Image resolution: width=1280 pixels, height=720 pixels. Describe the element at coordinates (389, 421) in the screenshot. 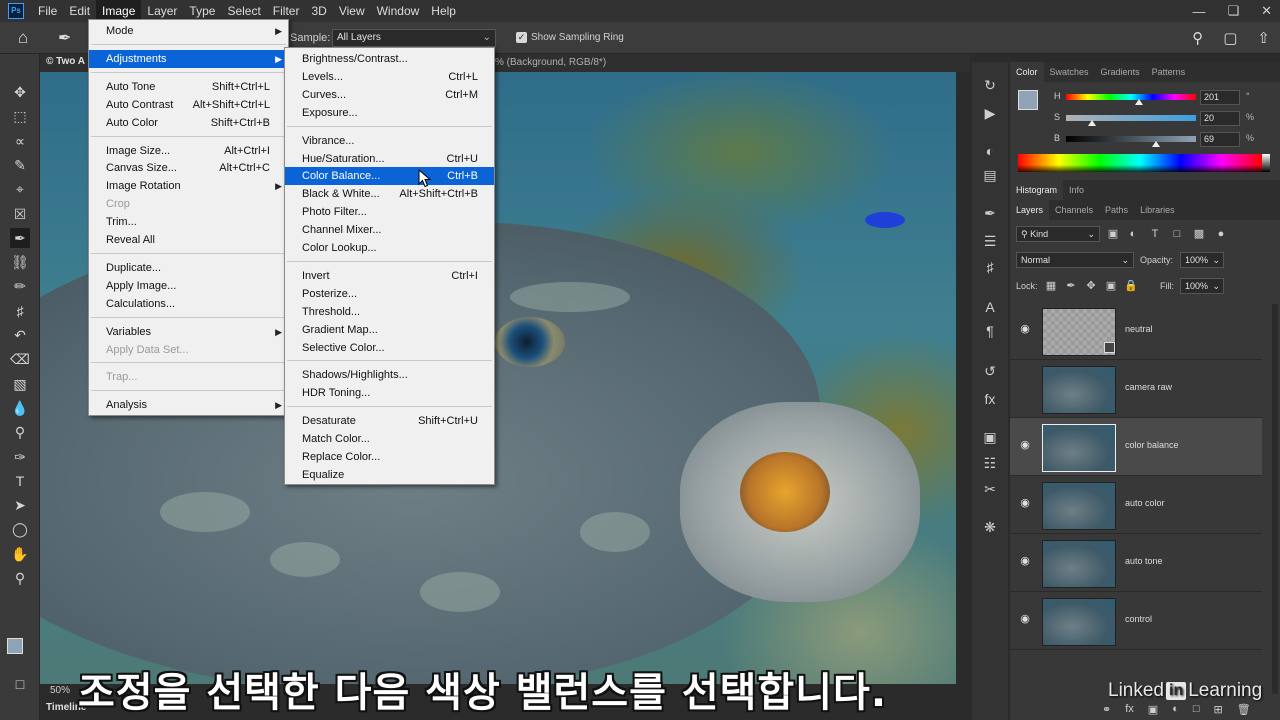

I see `menu-item-desaturate: Desaturate Shift+Ctrl+U` at that location.